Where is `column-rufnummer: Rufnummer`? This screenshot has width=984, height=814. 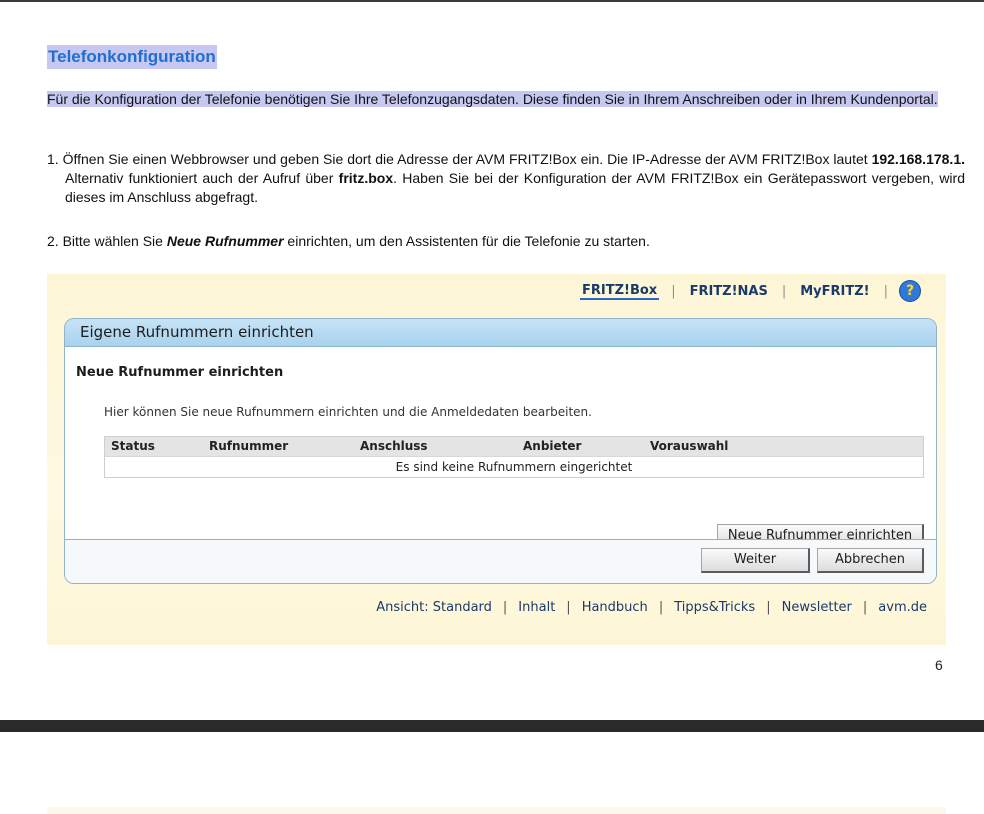
column-rufnummer: Rufnummer is located at coordinates (249, 446).